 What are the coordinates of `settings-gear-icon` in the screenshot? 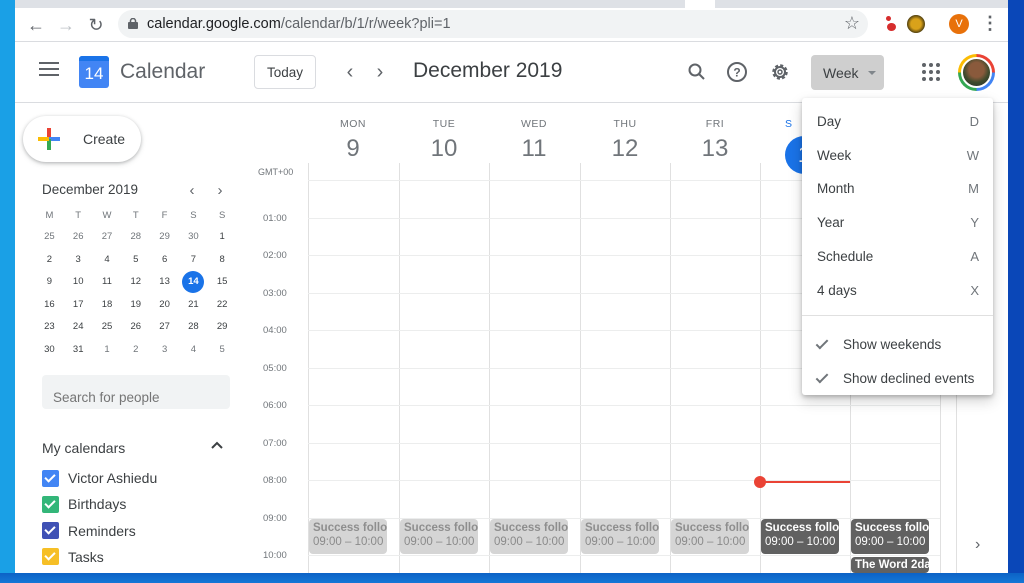 It's located at (780, 72).